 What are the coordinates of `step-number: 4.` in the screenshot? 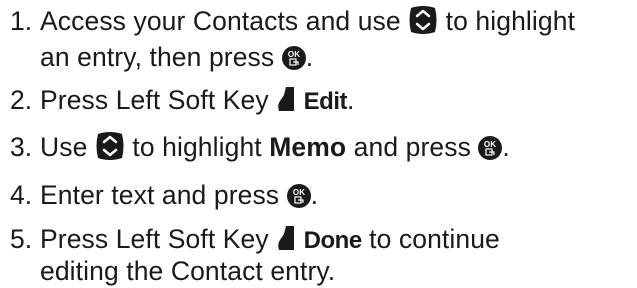 It's located at (21, 195).